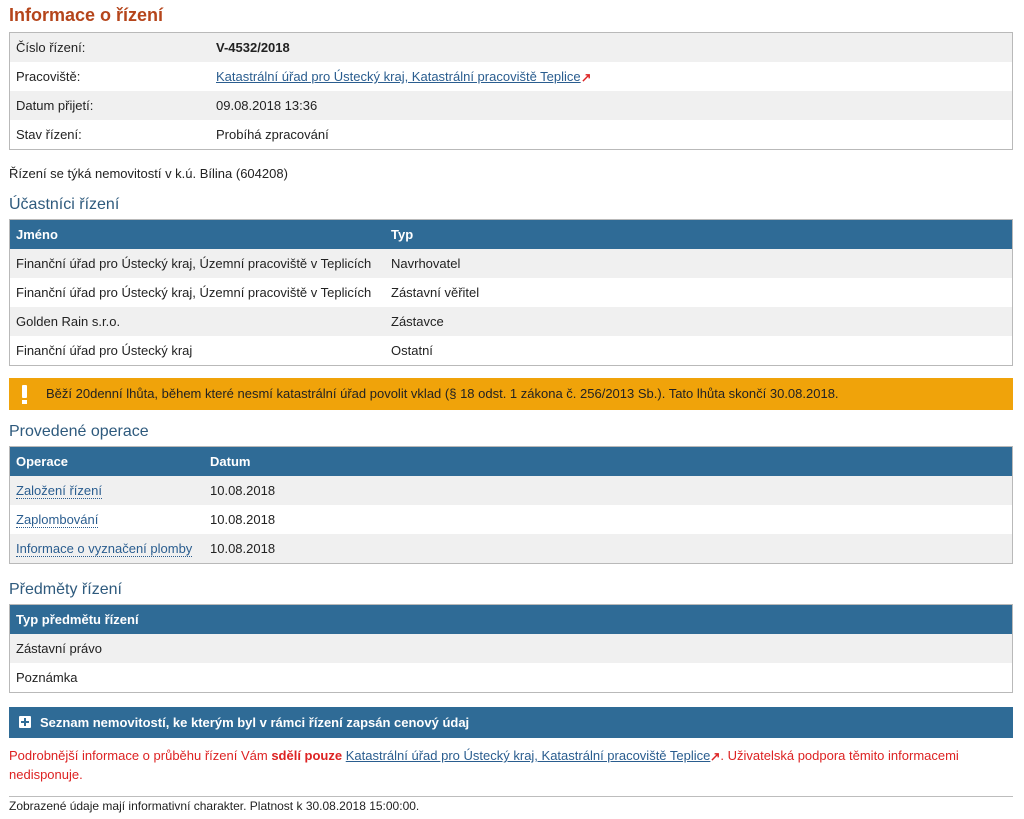 The height and width of the screenshot is (819, 1024). Describe the element at coordinates (307, 755) in the screenshot. I see `notice-emphasis: sdělí pouze` at that location.